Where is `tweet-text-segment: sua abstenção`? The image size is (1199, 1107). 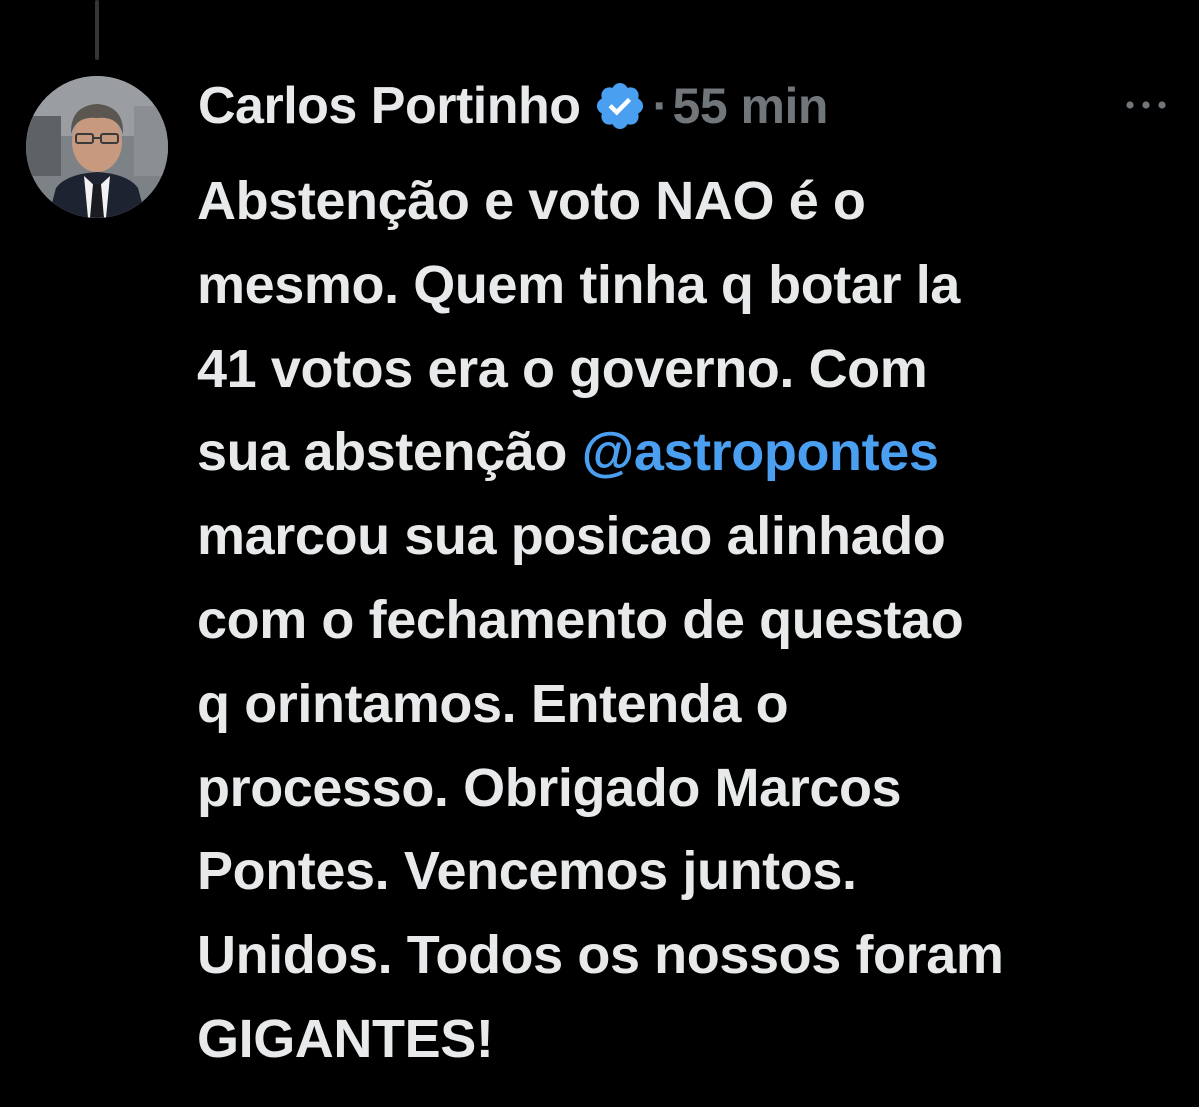
tweet-text-segment: sua abstenção is located at coordinates (389, 452).